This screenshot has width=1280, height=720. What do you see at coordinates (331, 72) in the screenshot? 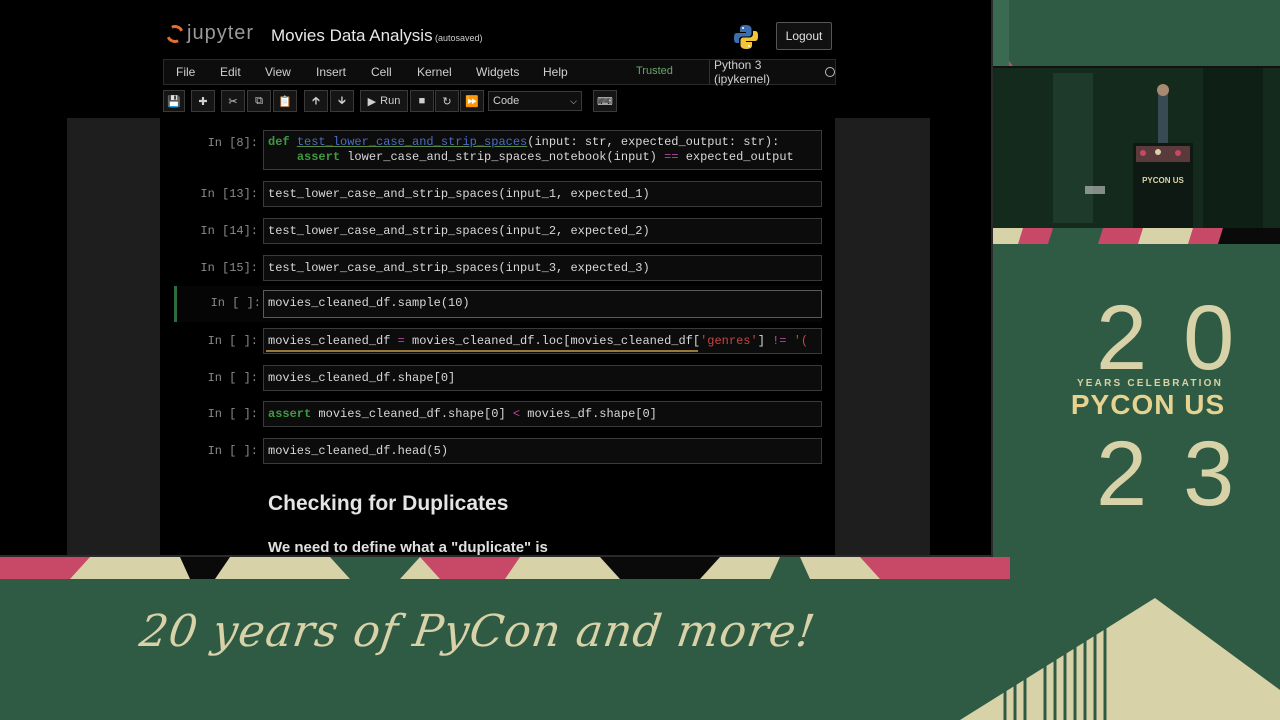
I see `menu-insert: Insert` at bounding box center [331, 72].